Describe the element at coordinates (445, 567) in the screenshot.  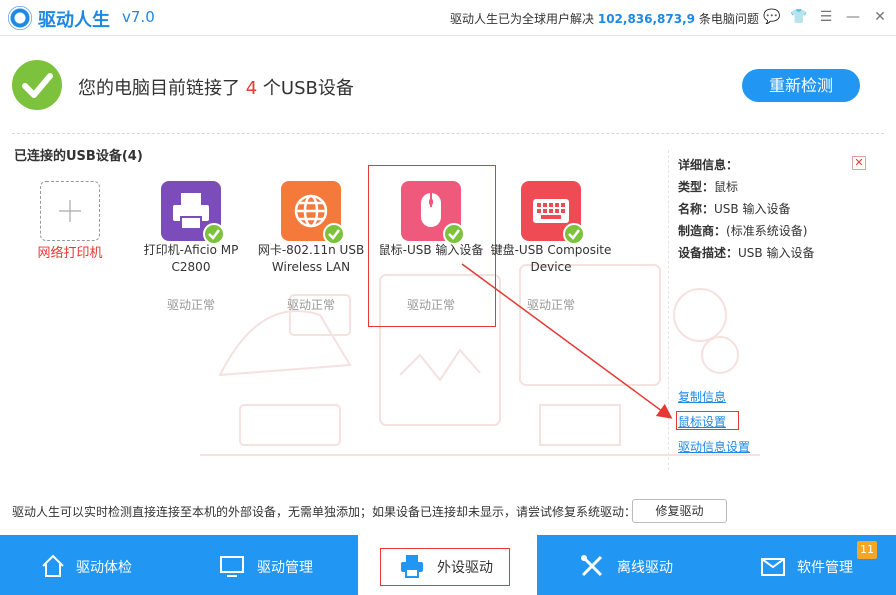
I see `active-nav-highlight` at that location.